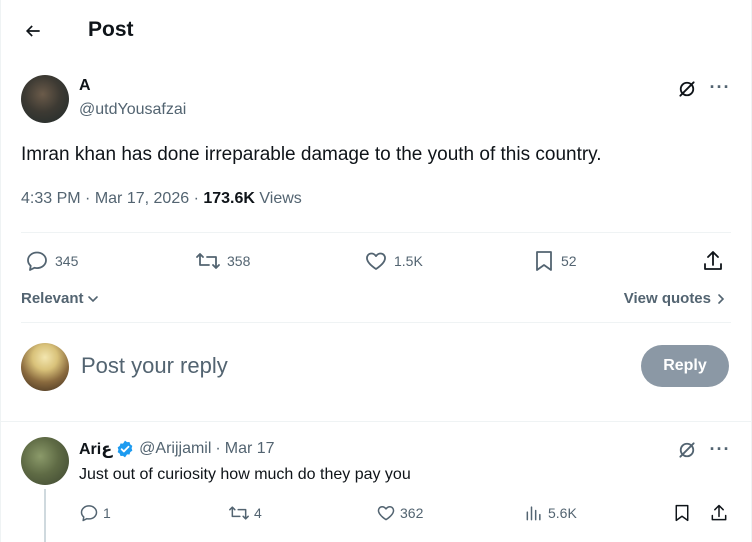  I want to click on views-count: 173.6K, so click(229, 198).